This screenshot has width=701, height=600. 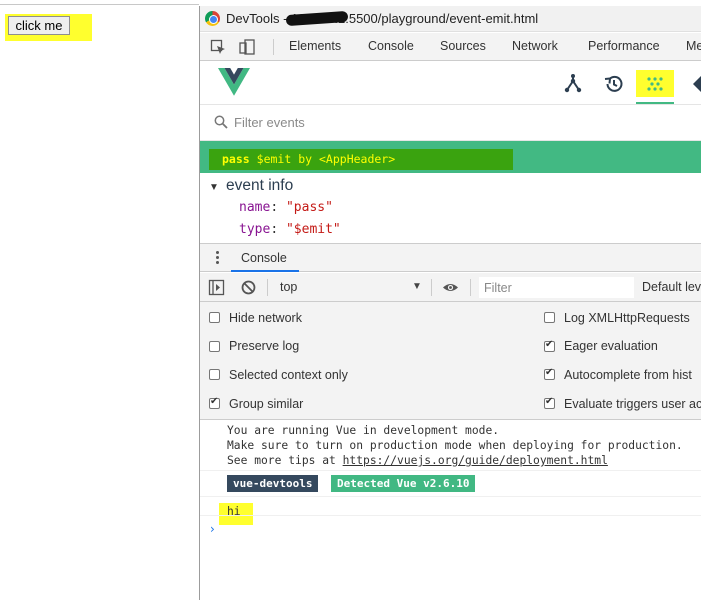 What do you see at coordinates (274, 159) in the screenshot?
I see `event-type: $emit` at bounding box center [274, 159].